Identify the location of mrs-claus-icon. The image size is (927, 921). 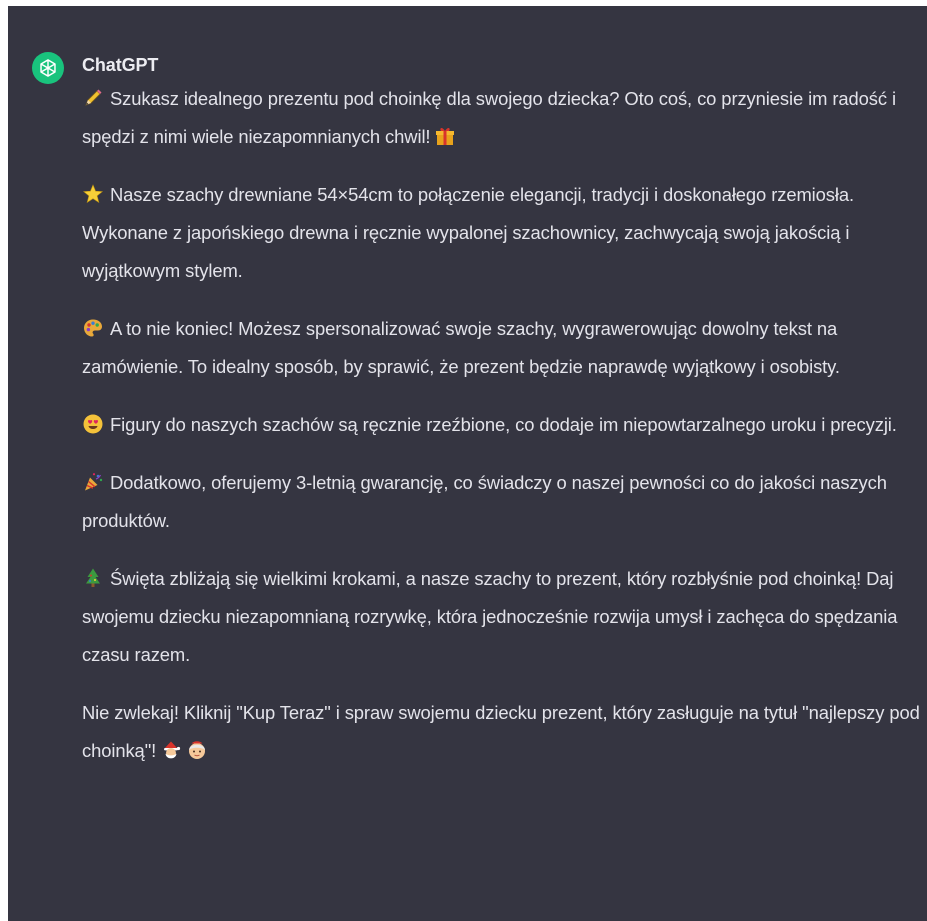
(197, 750).